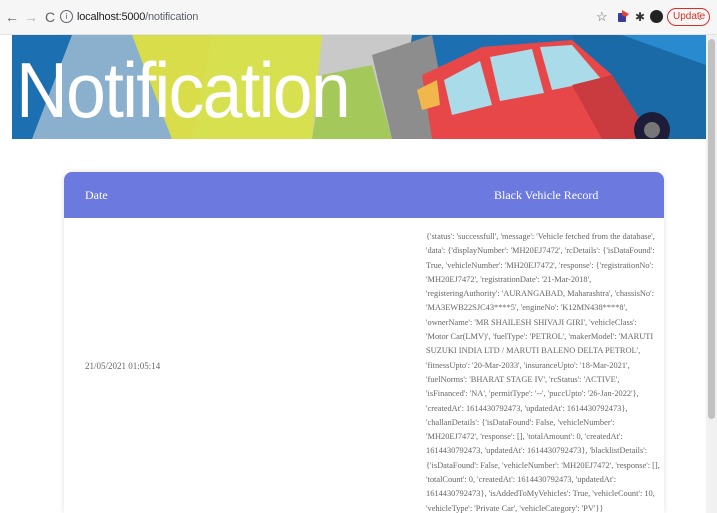 Image resolution: width=717 pixels, height=513 pixels. I want to click on row-date: 21/05/2021 01:05:14, so click(123, 366).